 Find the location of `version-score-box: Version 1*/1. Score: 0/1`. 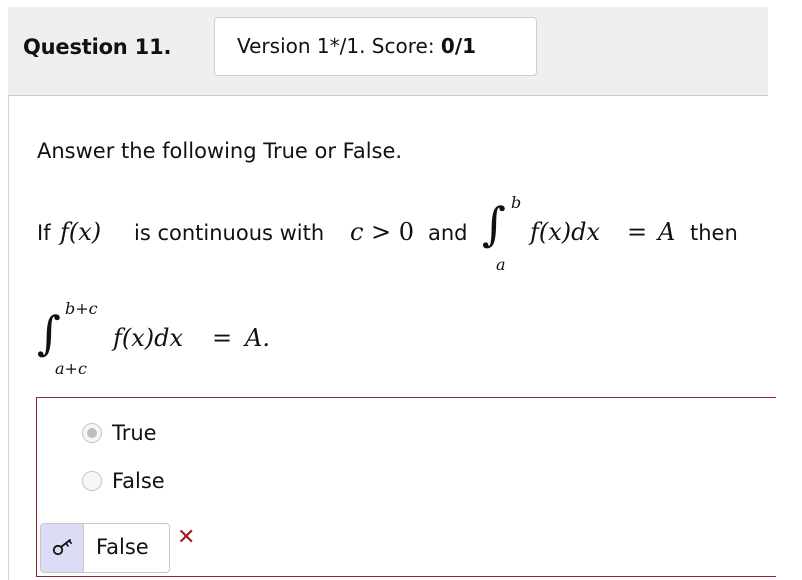

version-score-box: Version 1*/1. Score: 0/1 is located at coordinates (375, 46).